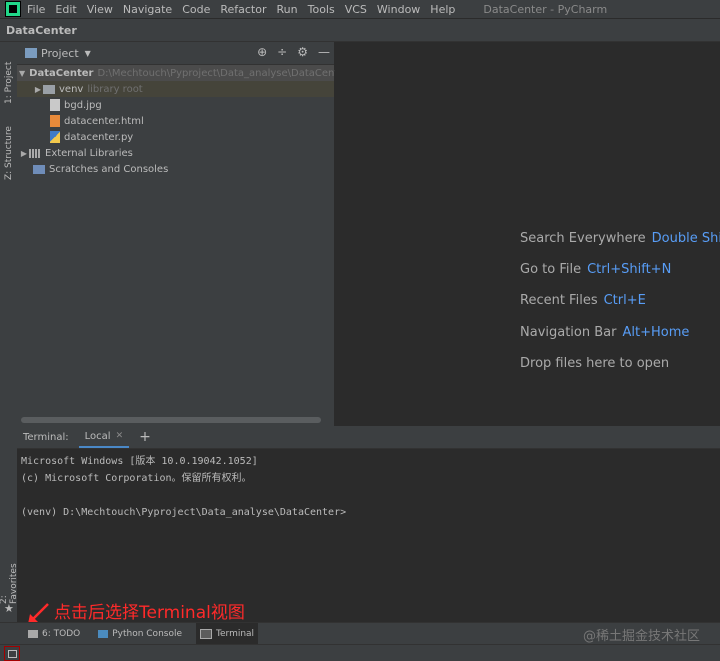 Image resolution: width=720 pixels, height=661 pixels. I want to click on hint-go-to-file: Go to File Ctrl+Shift+N, so click(595, 269).